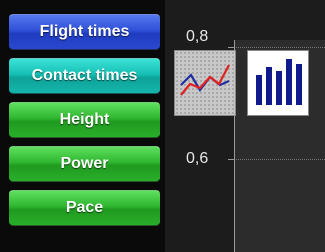  Describe the element at coordinates (205, 80) in the screenshot. I see `line-chart-icon` at that location.